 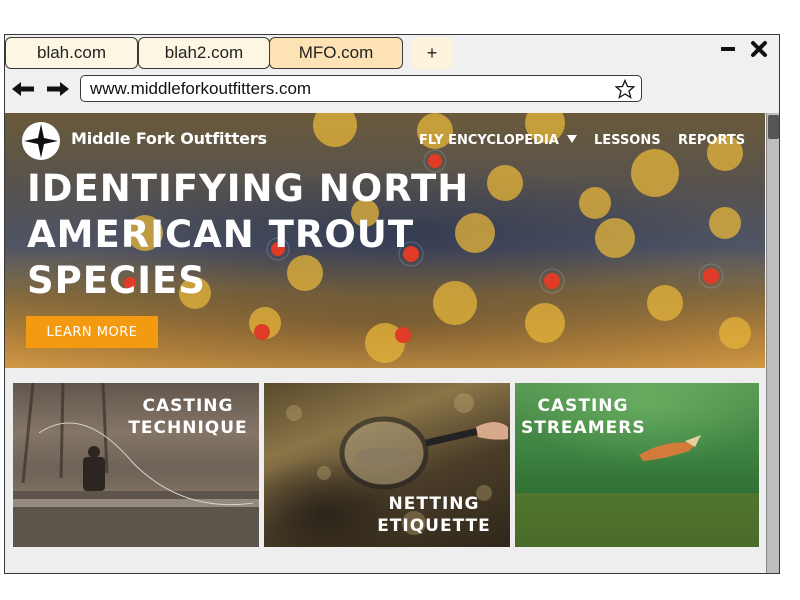 I want to click on nav-reports: REPORTS, so click(x=711, y=140).